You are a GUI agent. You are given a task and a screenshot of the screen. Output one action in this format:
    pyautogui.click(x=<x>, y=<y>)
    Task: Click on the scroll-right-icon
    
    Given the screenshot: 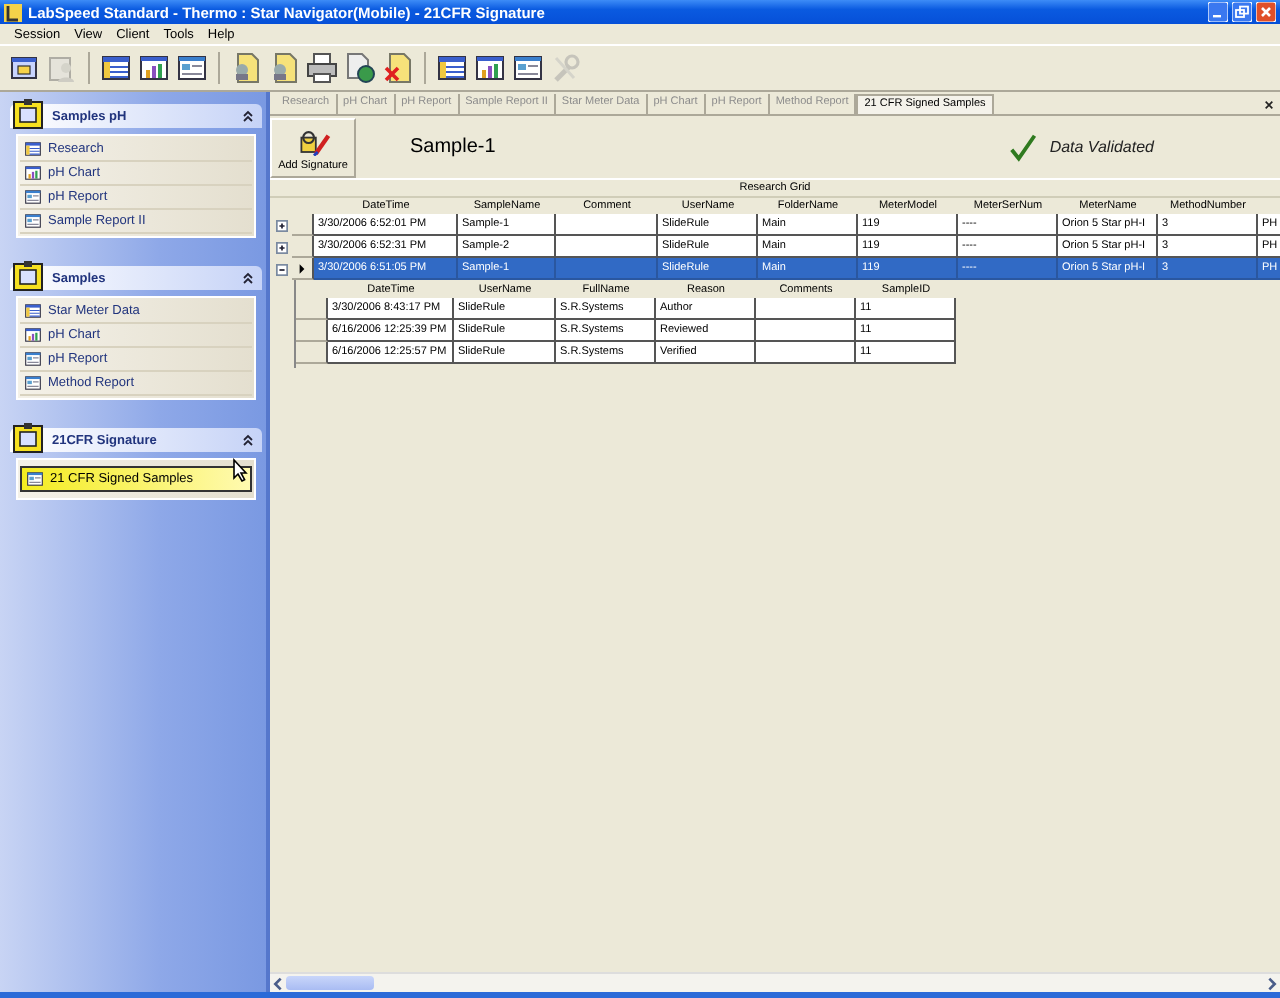 What is the action you would take?
    pyautogui.click(x=1272, y=983)
    